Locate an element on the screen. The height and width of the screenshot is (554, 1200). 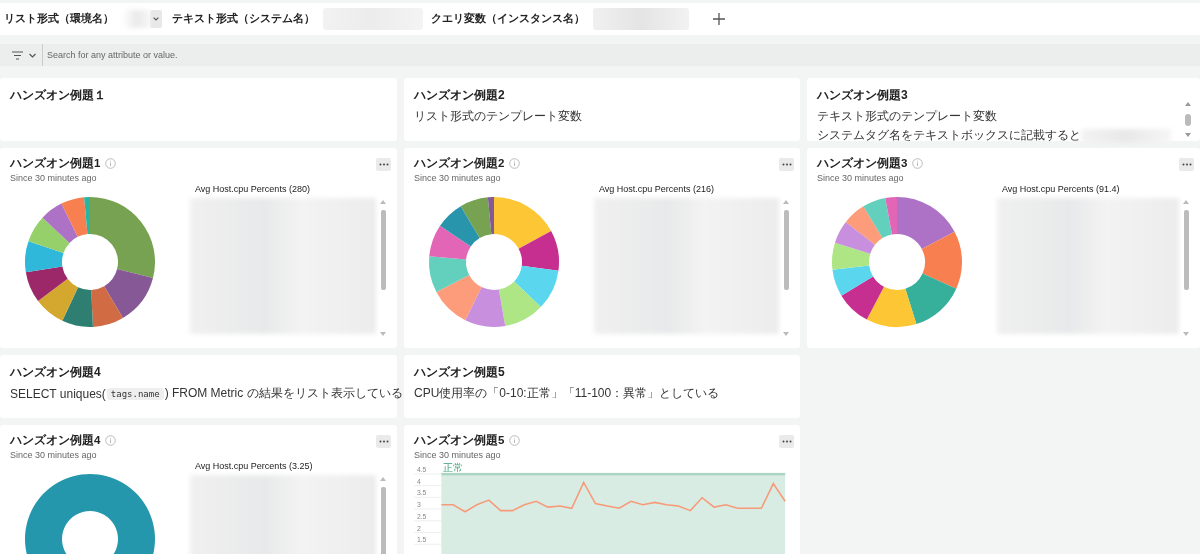
text-field is located at coordinates (641, 19).